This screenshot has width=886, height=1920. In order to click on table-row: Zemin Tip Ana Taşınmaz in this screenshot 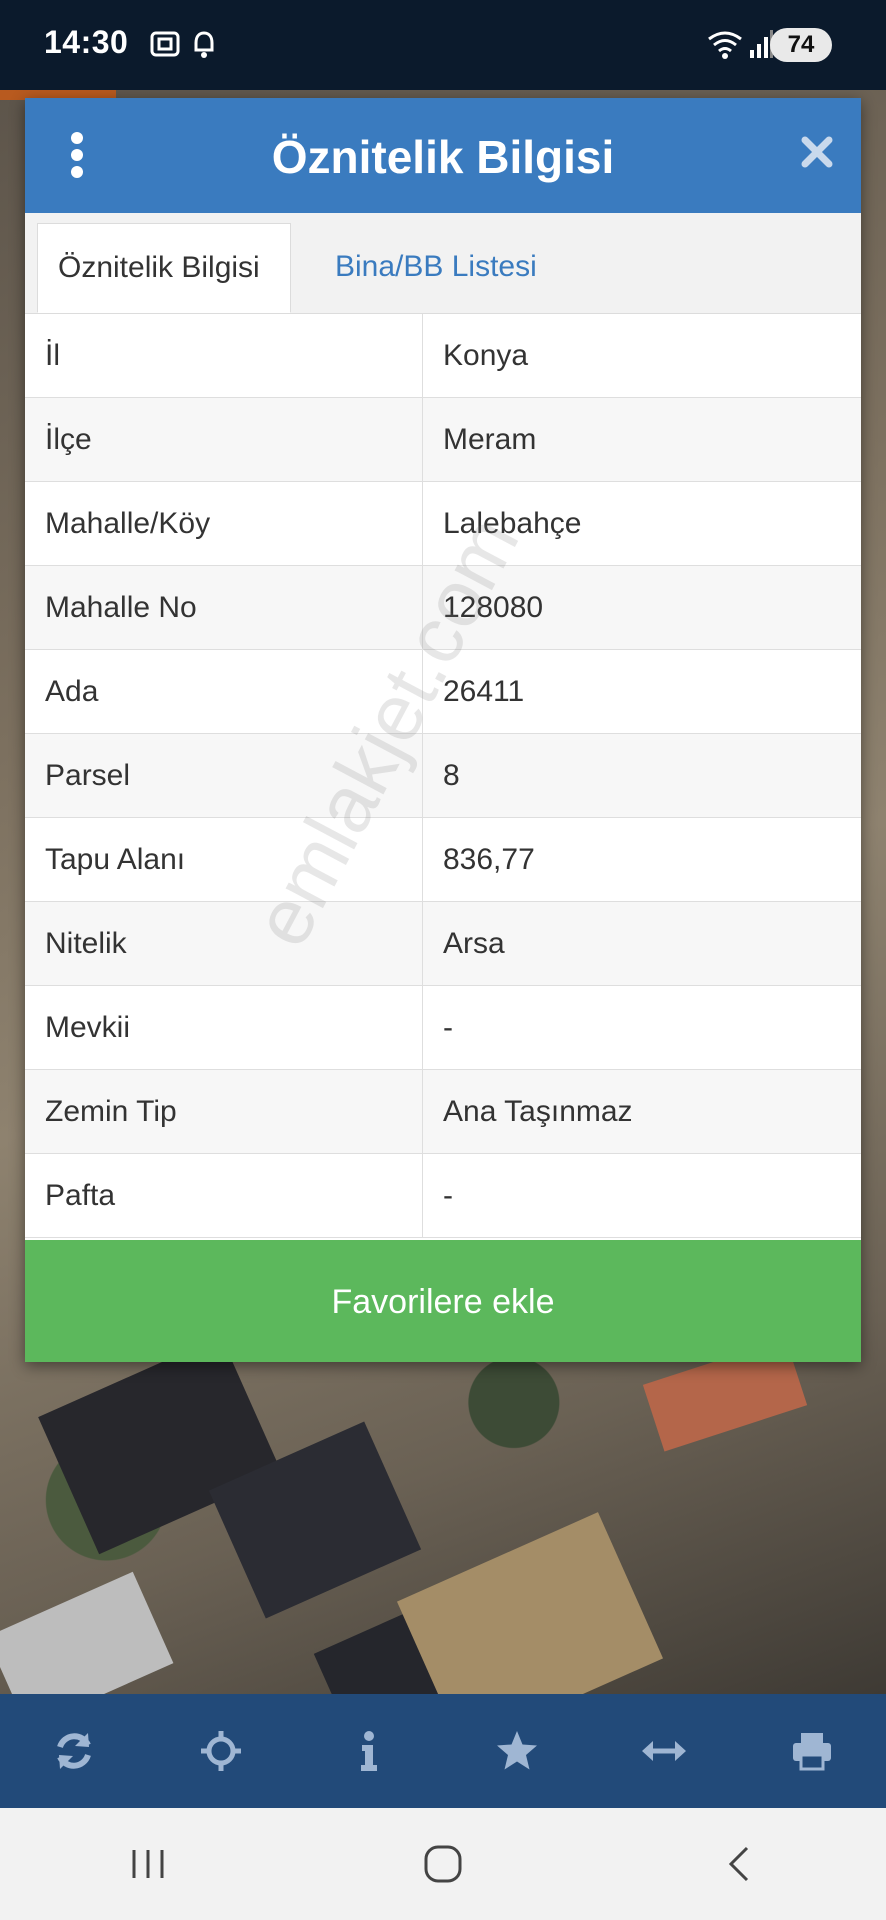, I will do `click(443, 1111)`.